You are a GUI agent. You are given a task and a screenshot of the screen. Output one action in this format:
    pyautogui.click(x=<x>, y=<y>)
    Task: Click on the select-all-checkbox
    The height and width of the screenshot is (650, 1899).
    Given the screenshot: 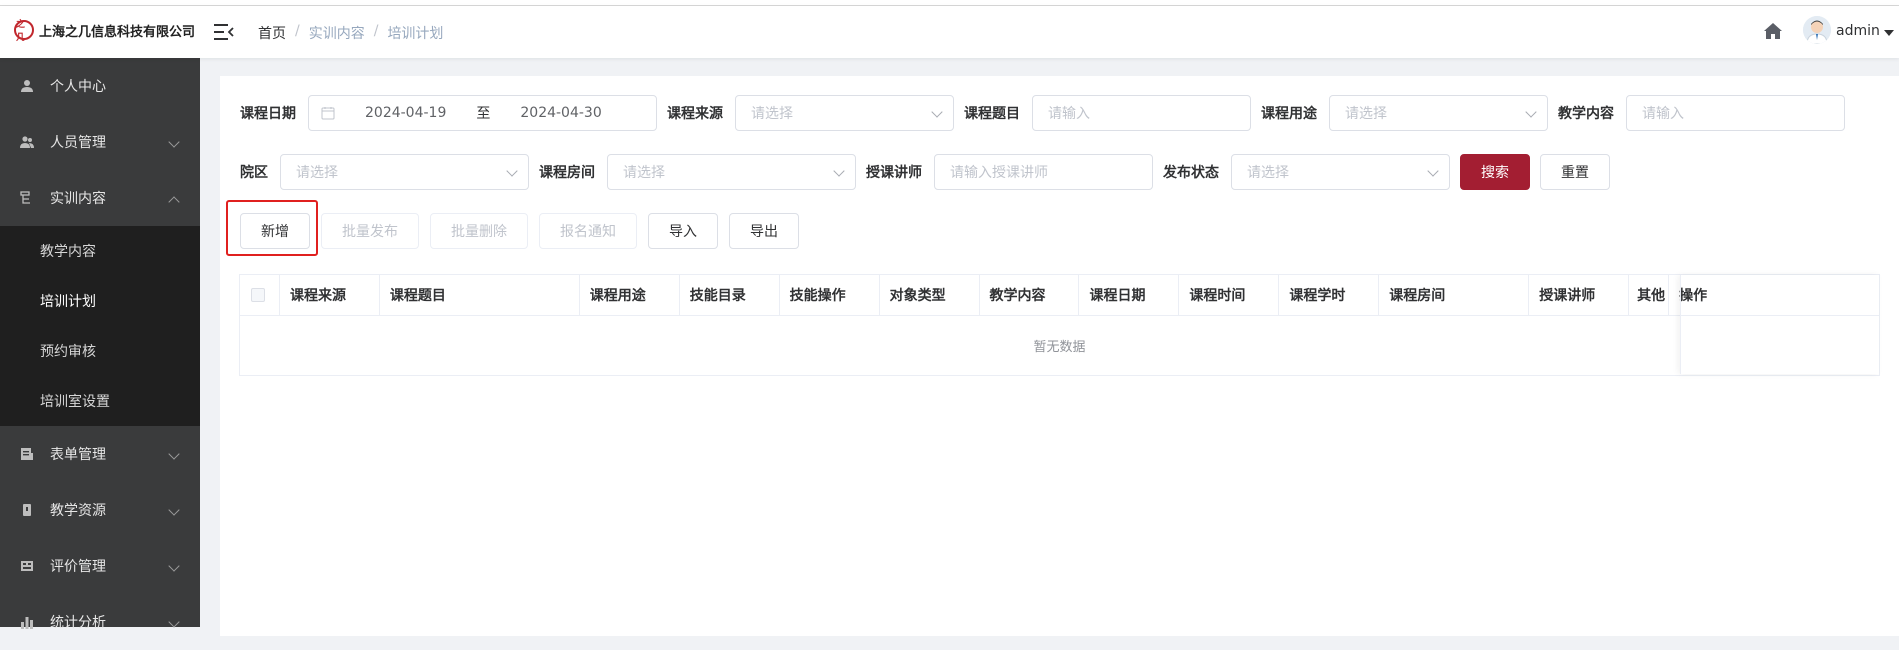 What is the action you would take?
    pyautogui.click(x=258, y=295)
    